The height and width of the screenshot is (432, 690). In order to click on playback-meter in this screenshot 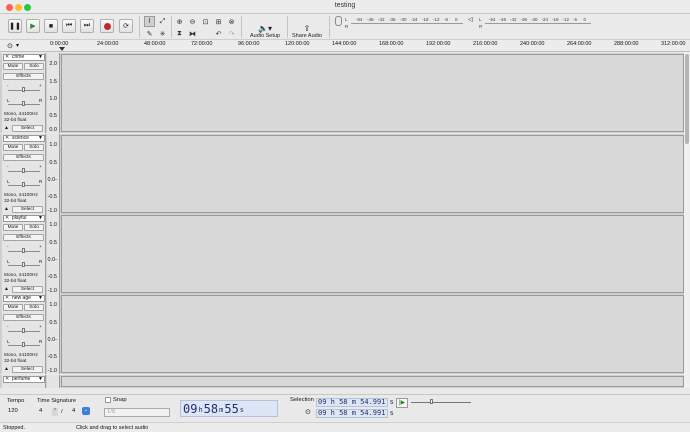, I will do `click(538, 23)`.